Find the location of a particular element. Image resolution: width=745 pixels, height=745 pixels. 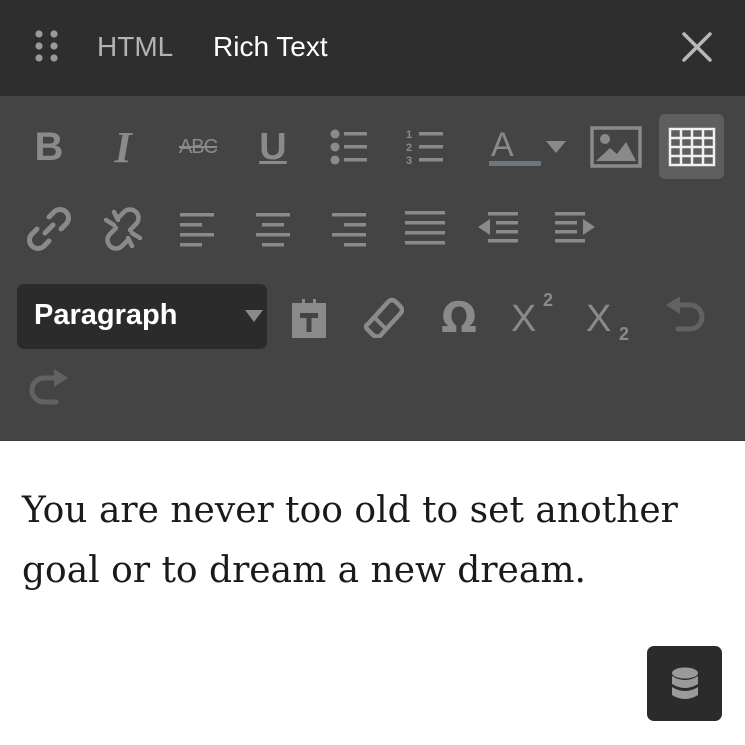

justify-button is located at coordinates (425, 229).